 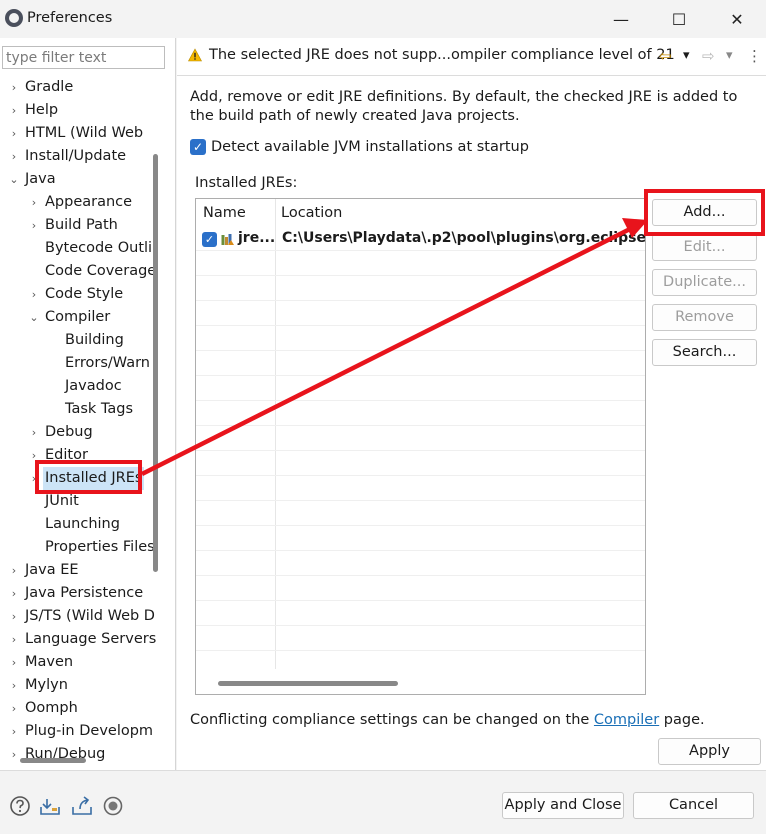 What do you see at coordinates (75, 409) in the screenshot?
I see `tree-item-task-tags: Task Tags` at bounding box center [75, 409].